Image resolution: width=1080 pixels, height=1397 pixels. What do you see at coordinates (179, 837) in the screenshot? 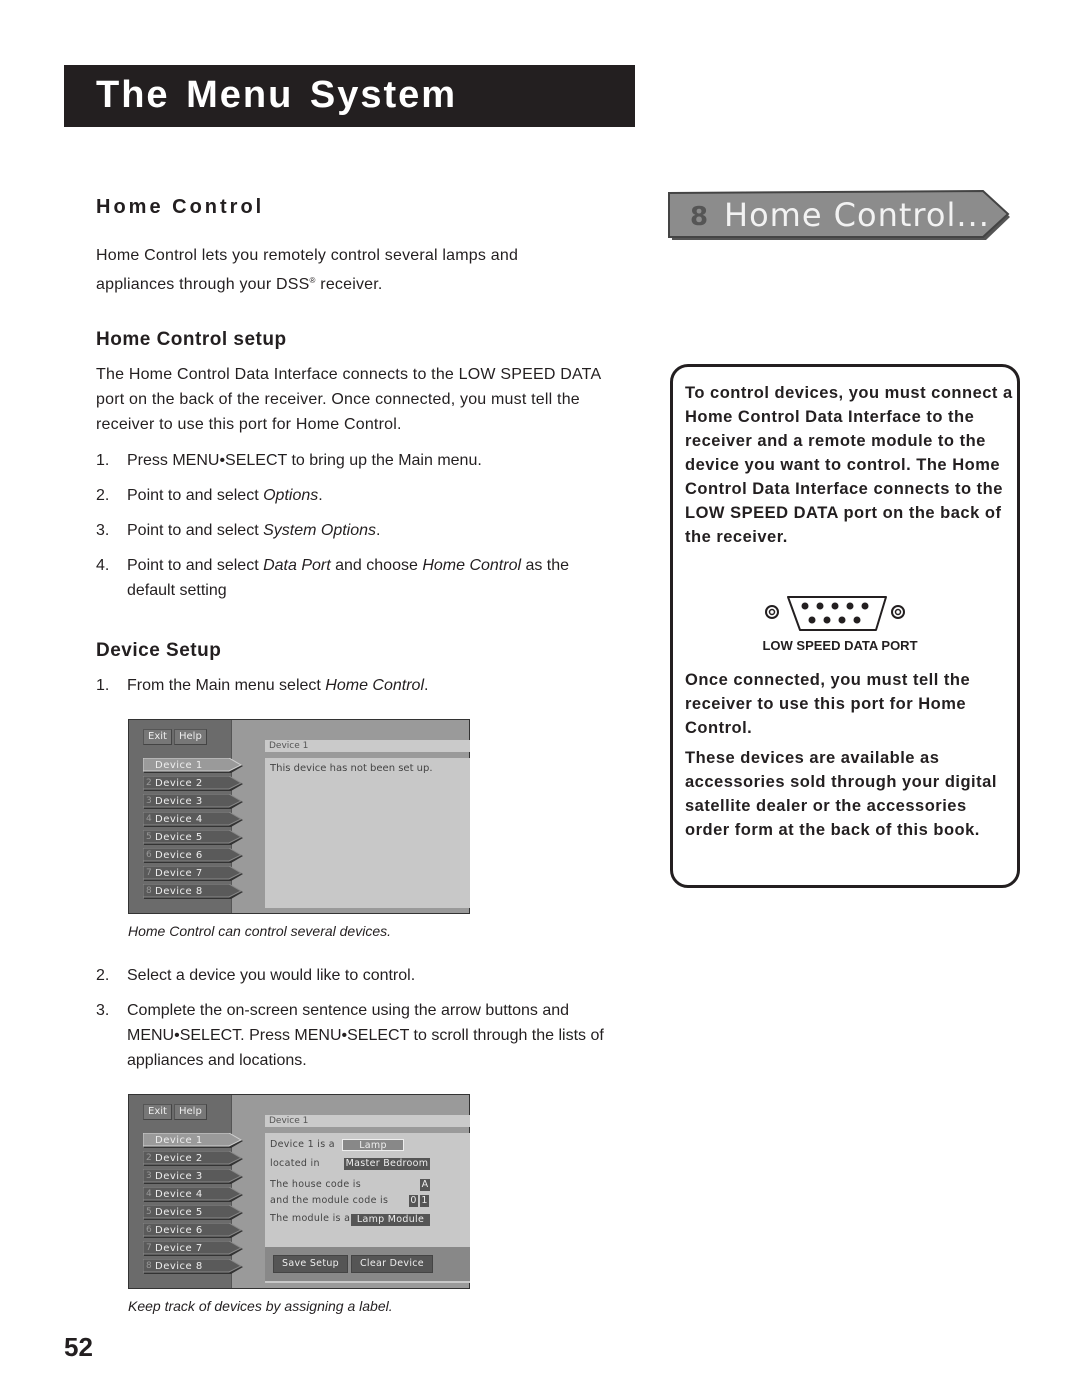
I see `device-label: Device 5` at bounding box center [179, 837].